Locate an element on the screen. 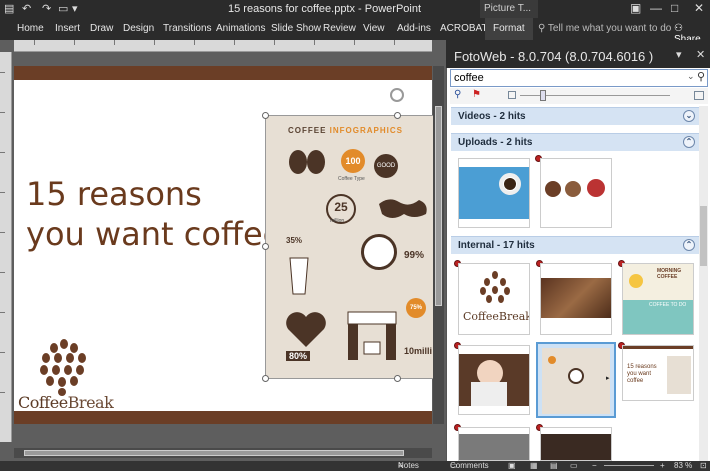 Image resolution: width=710 pixels, height=471 pixels. search-icon: ⚲ is located at coordinates (701, 76).